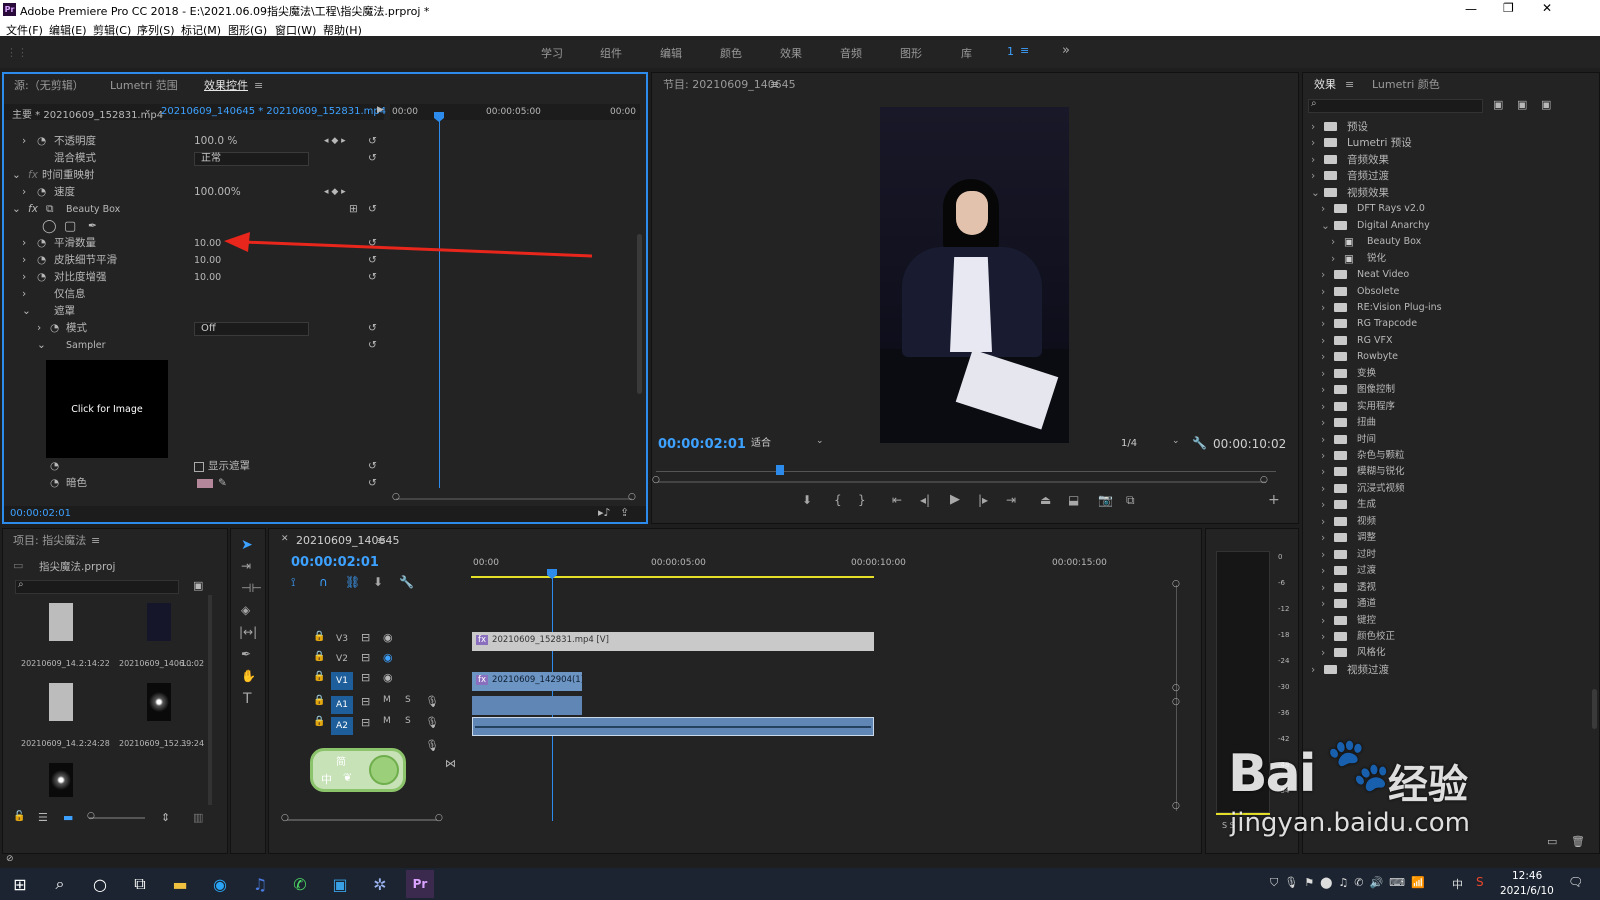  I want to click on task-view-icon: ⧉, so click(140, 884).